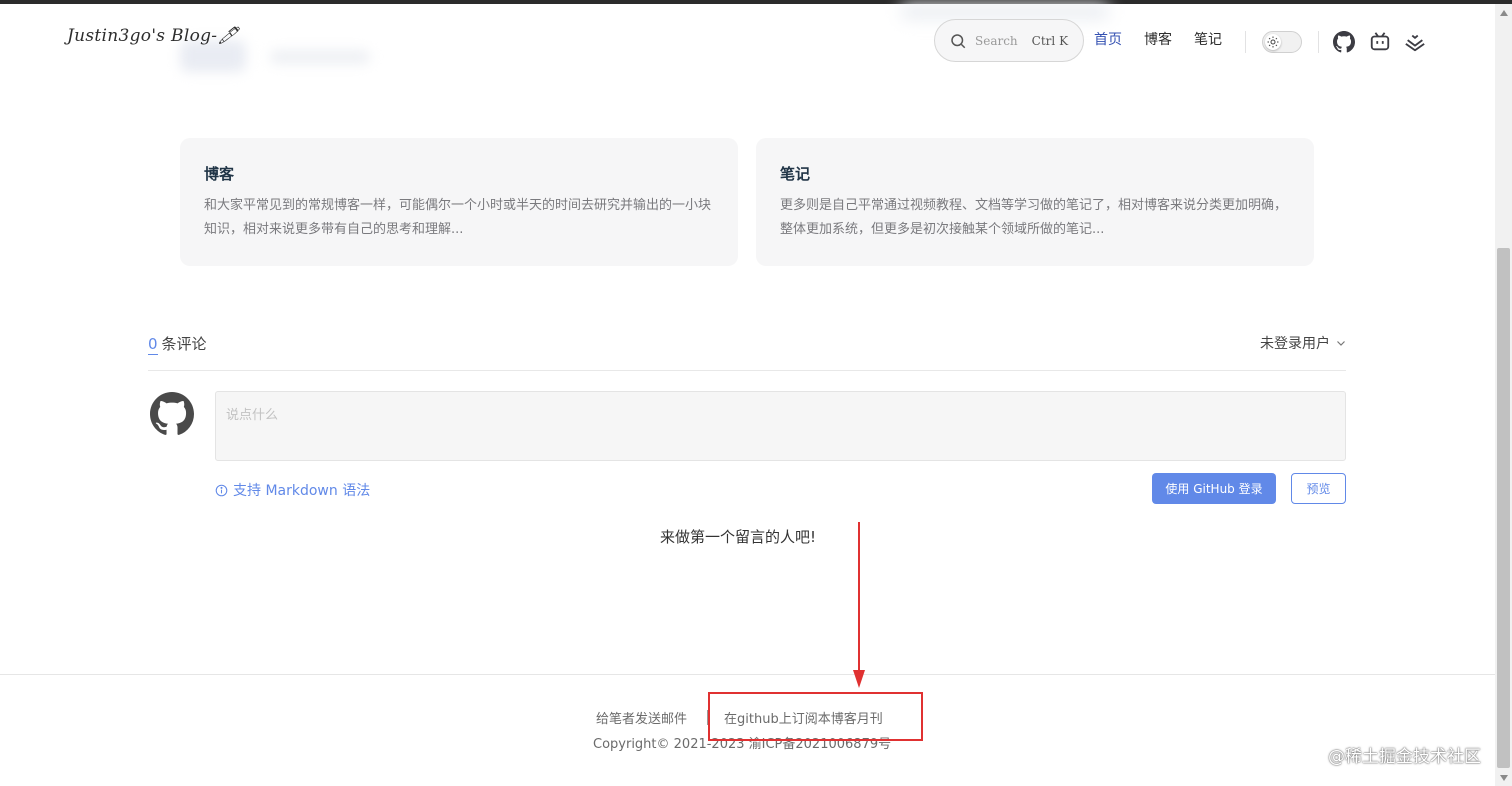 Image resolution: width=1512 pixels, height=786 pixels. I want to click on caret-up-icon, so click(1503, 12).